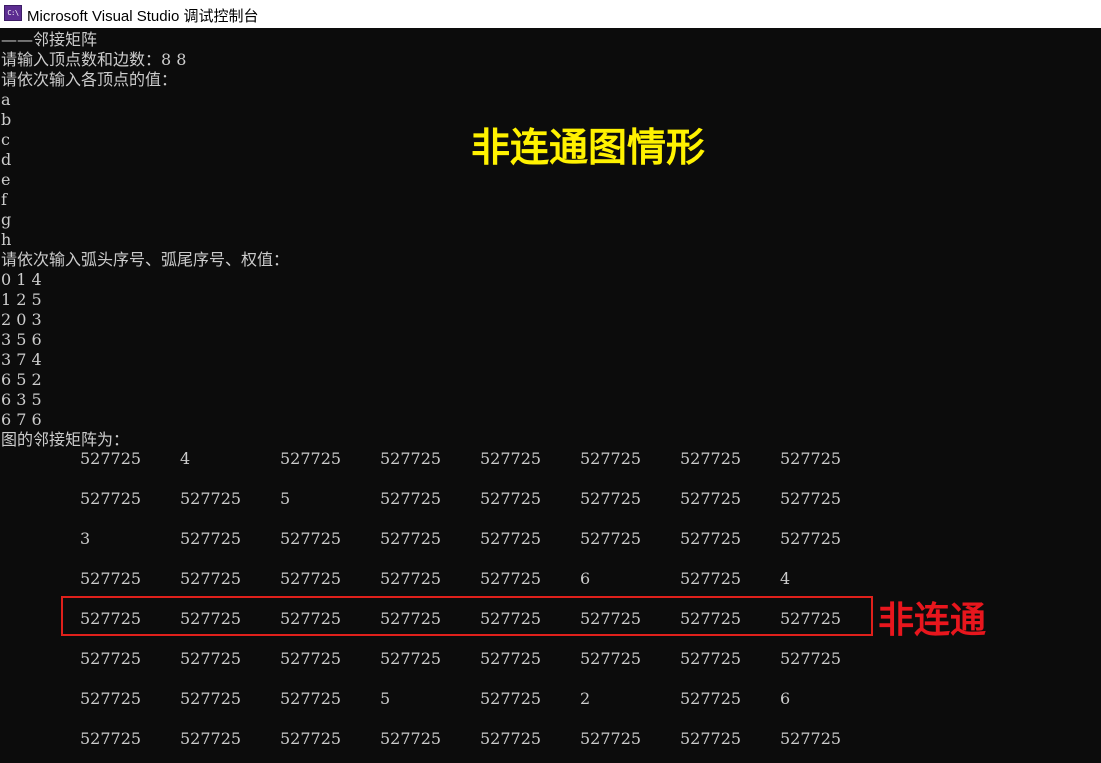  What do you see at coordinates (49, 39) in the screenshot?
I see `console-line: ——邻接矩阵` at bounding box center [49, 39].